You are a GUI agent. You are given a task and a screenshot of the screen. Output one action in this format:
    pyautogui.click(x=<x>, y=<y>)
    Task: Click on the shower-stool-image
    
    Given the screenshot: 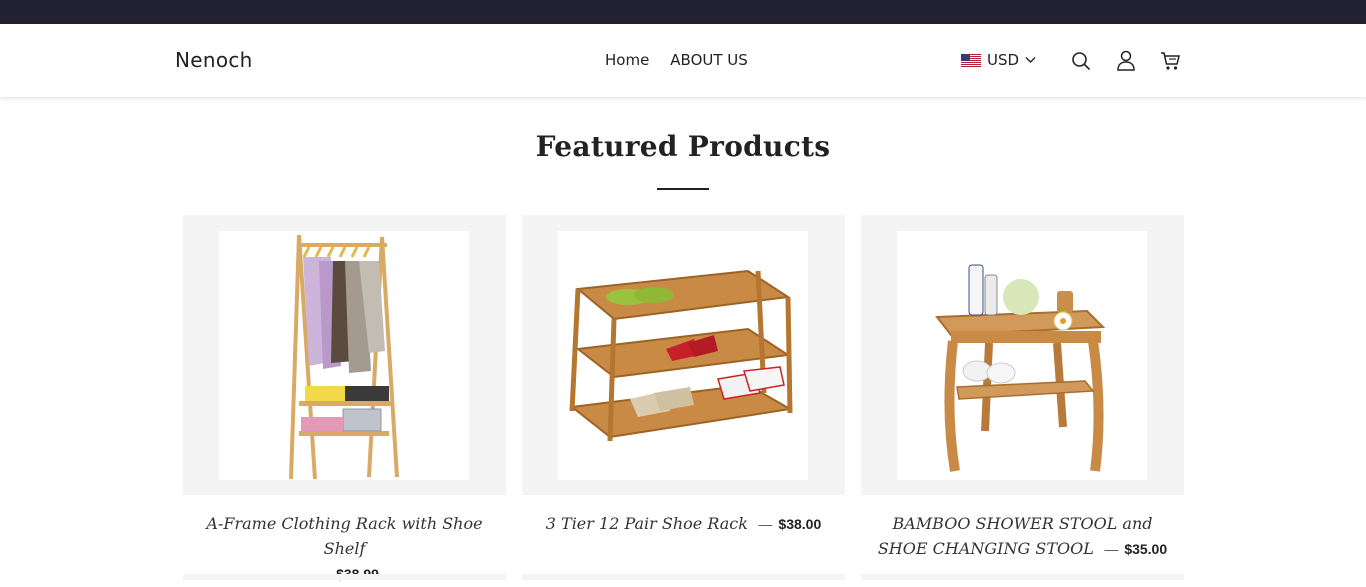 What is the action you would take?
    pyautogui.click(x=1022, y=355)
    